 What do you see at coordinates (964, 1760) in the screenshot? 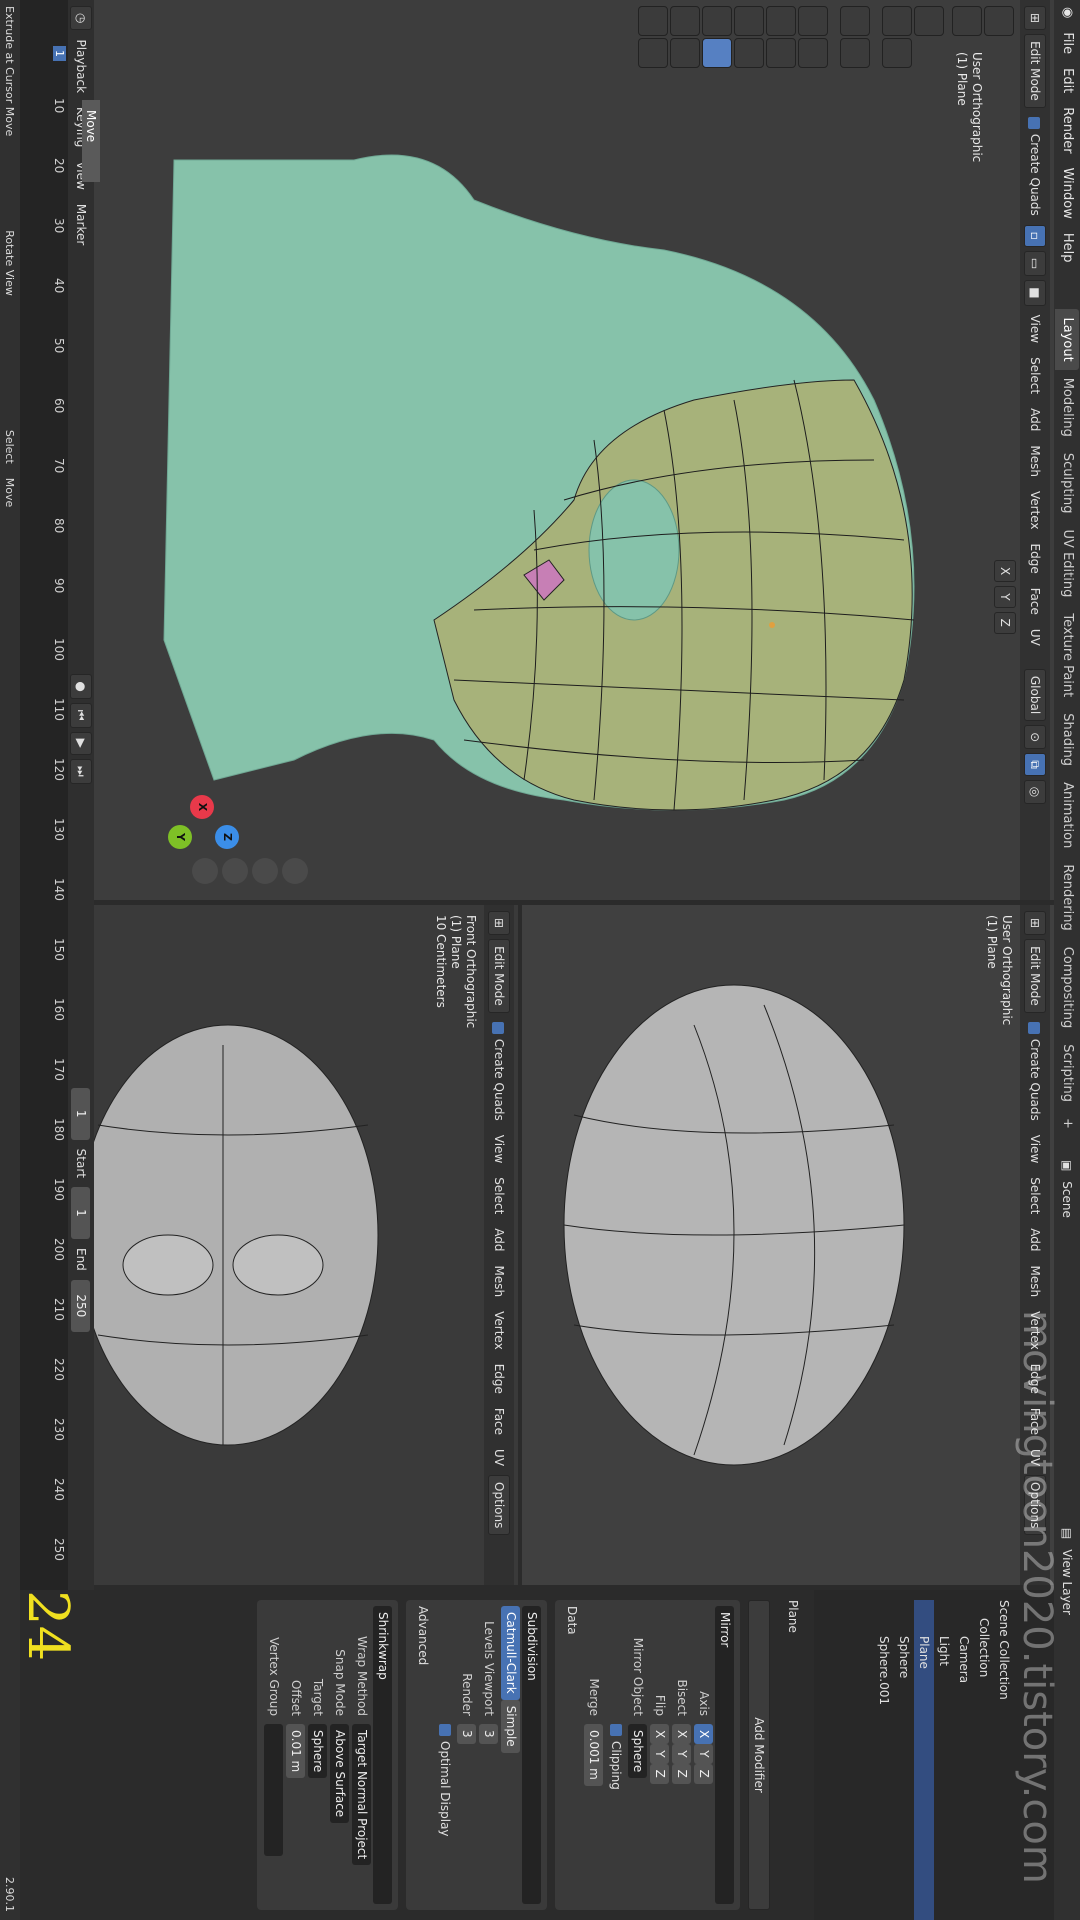
I see `outliner-camera: Camera` at bounding box center [964, 1760].